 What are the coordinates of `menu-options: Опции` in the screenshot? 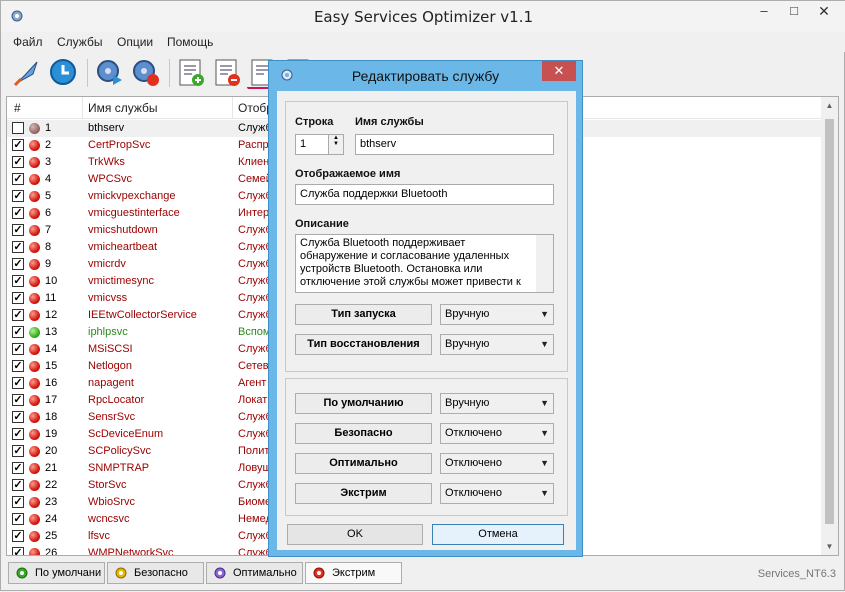 It's located at (135, 42).